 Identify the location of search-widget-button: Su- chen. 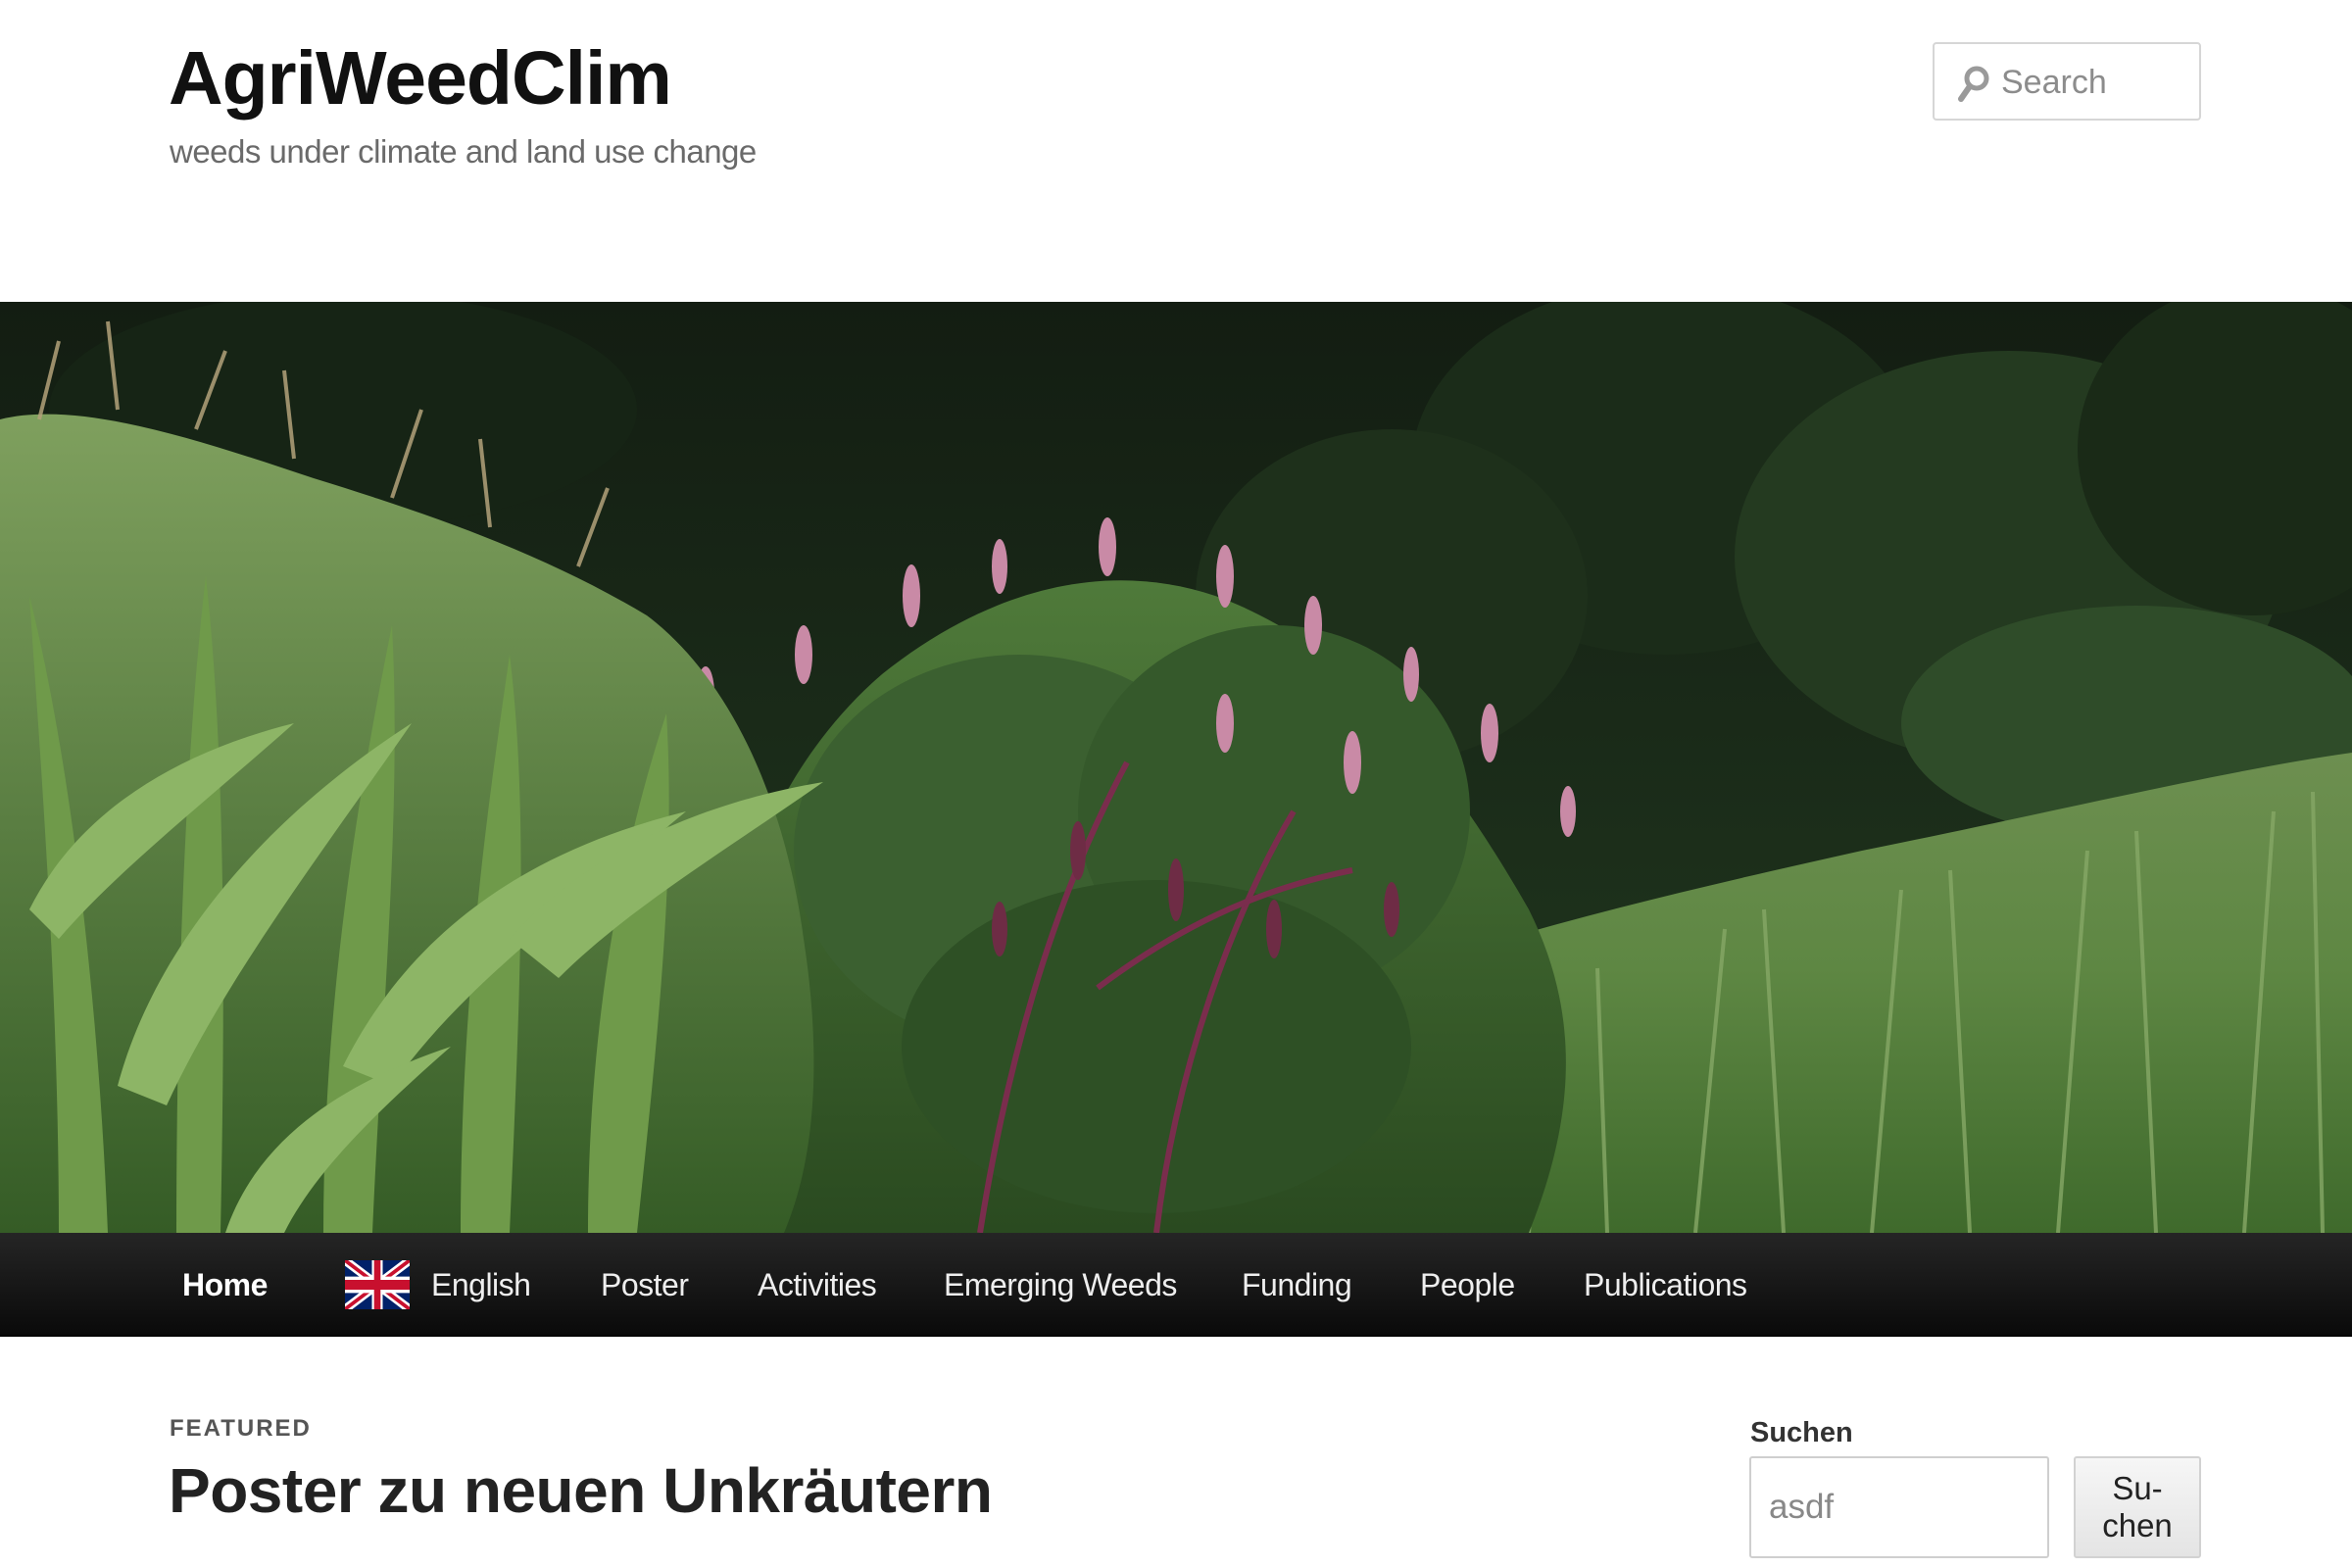
(2137, 1507).